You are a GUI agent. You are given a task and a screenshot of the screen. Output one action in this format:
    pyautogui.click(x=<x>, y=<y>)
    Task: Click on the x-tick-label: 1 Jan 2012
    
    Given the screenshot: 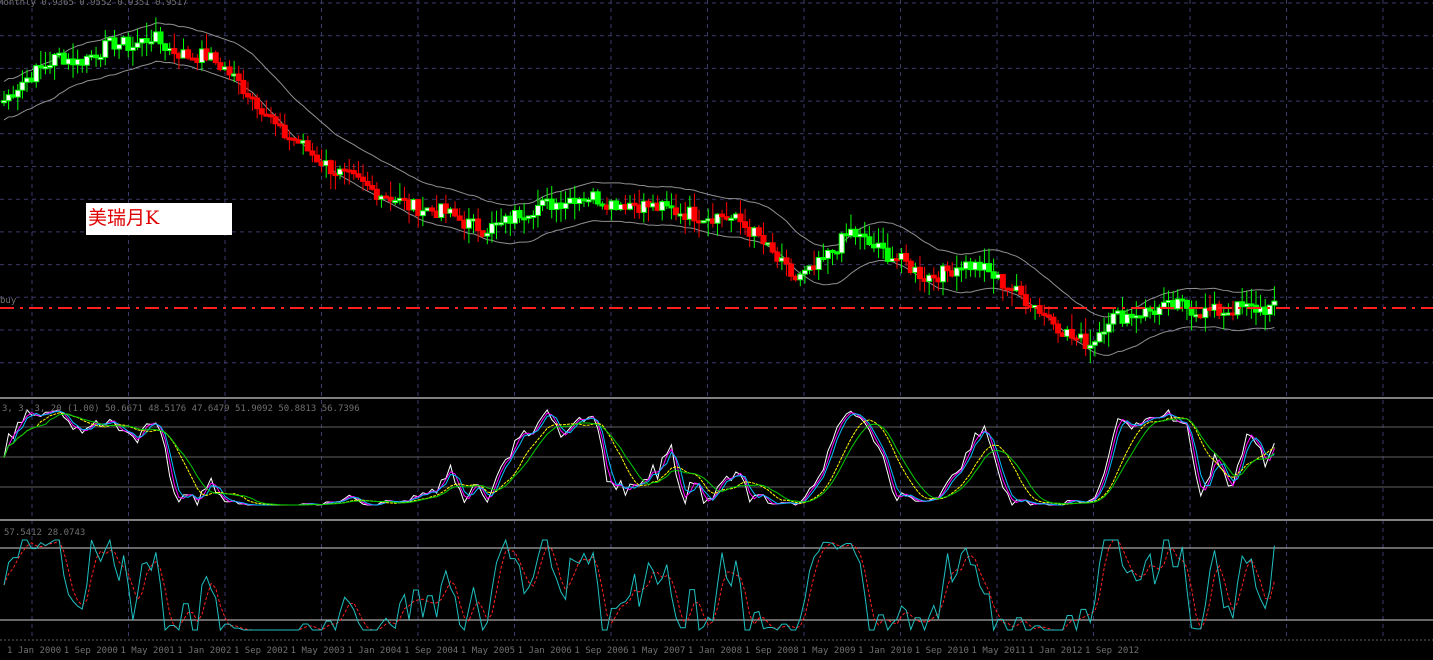 What is the action you would take?
    pyautogui.click(x=1055, y=651)
    